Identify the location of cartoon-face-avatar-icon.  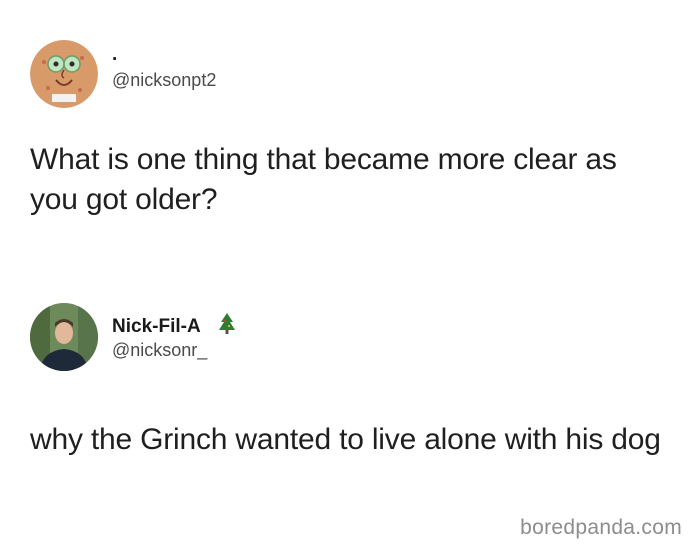
(64, 74).